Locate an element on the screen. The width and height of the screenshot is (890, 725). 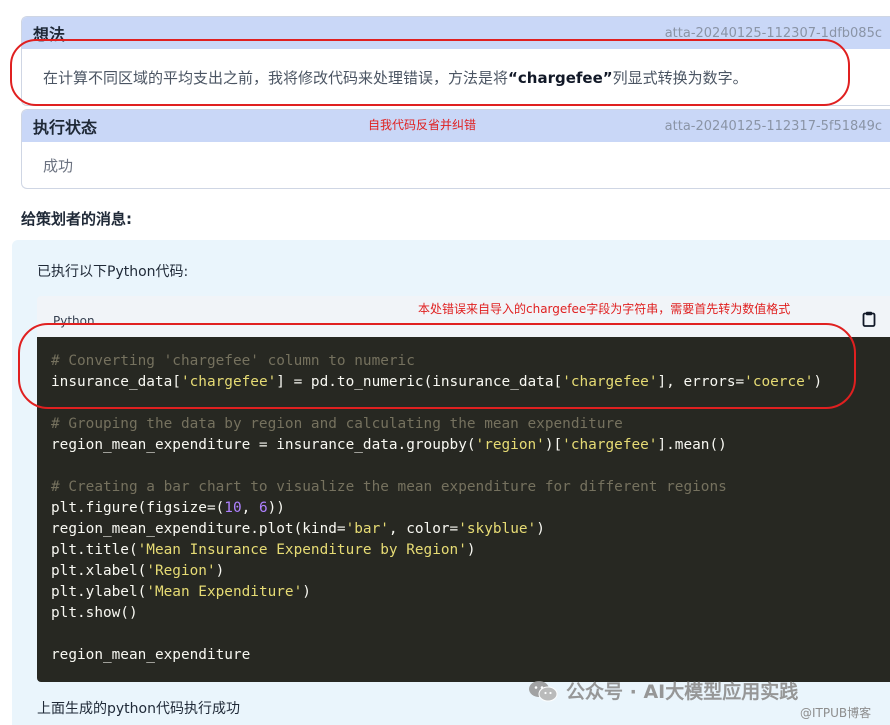
execution-result-text: 上面生成的python代码执行成功 is located at coordinates (138, 709).